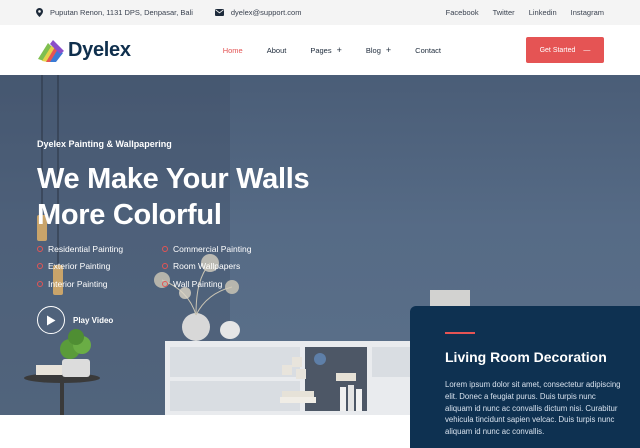 The width and height of the screenshot is (640, 448). I want to click on social-link-instagram: Instagram, so click(587, 12).